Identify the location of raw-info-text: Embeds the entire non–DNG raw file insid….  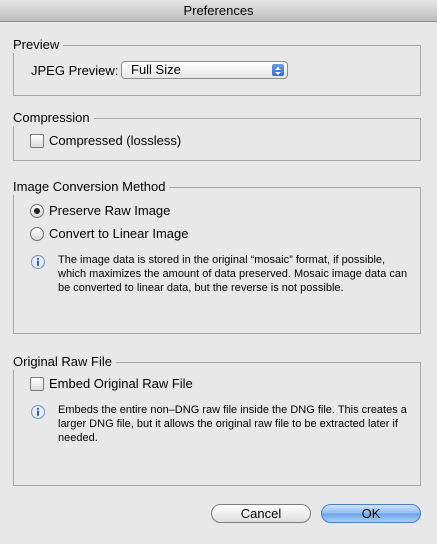
(232, 424).